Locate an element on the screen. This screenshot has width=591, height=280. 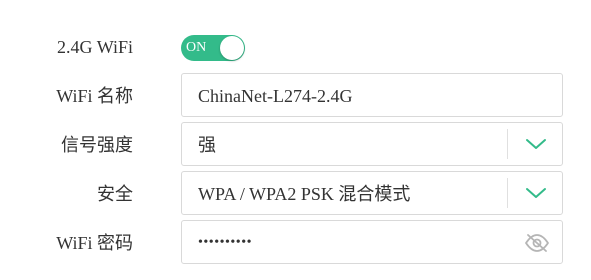
toggle-state-text: ON is located at coordinates (196, 47).